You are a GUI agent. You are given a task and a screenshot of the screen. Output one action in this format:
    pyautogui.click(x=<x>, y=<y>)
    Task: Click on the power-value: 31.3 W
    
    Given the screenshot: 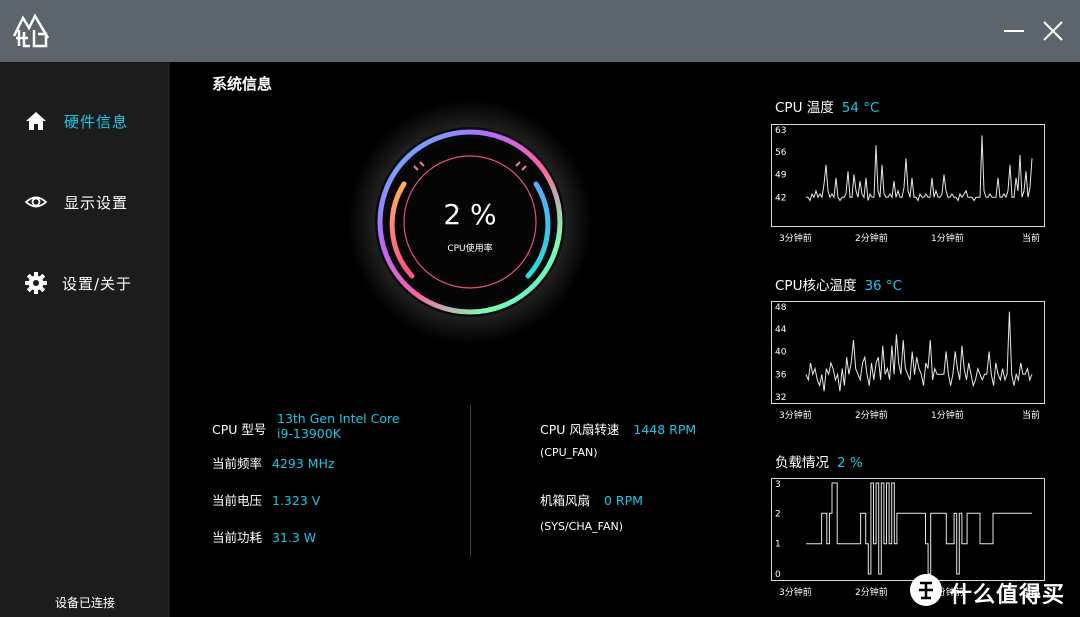 What is the action you would take?
    pyautogui.click(x=294, y=537)
    